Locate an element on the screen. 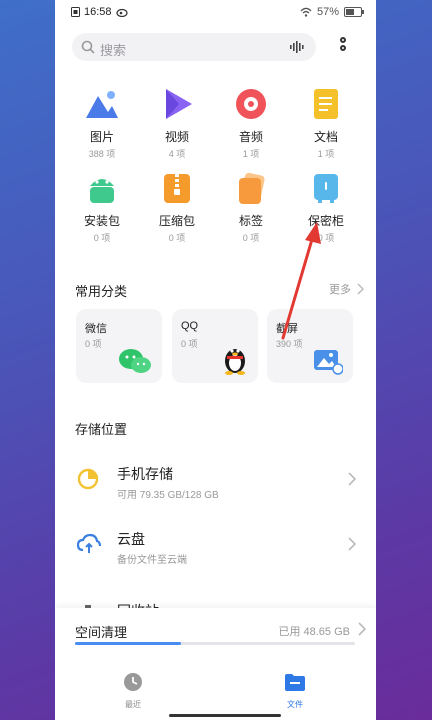  bottom-tab-bar: 最近 文件 is located at coordinates (215, 689).